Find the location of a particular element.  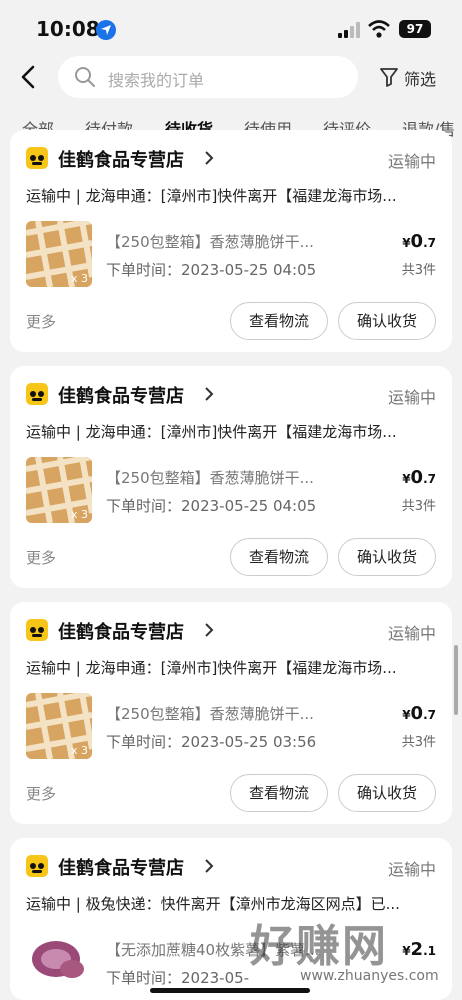

filter-icon is located at coordinates (389, 77).